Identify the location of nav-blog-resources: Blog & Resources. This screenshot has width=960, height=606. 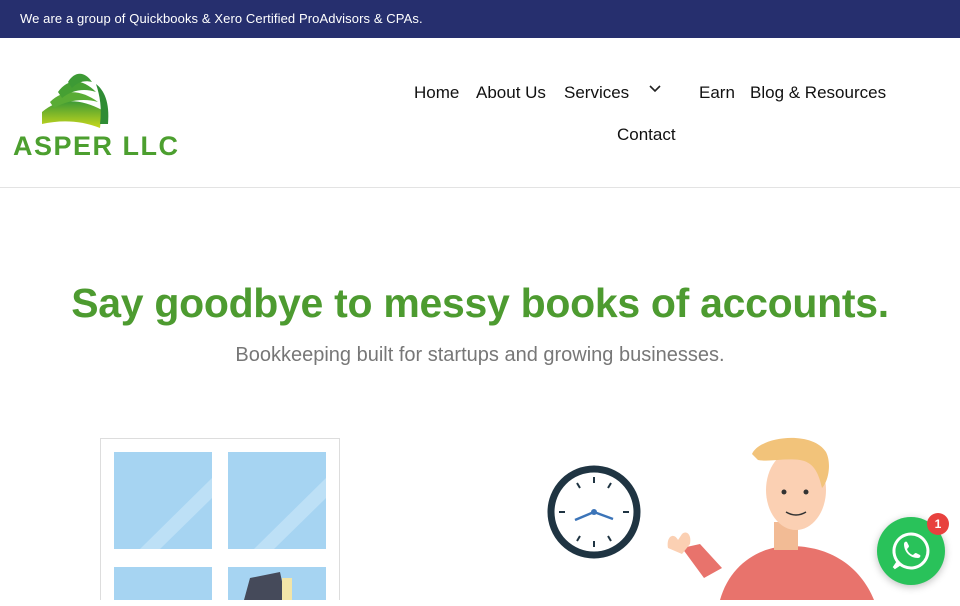
(818, 93).